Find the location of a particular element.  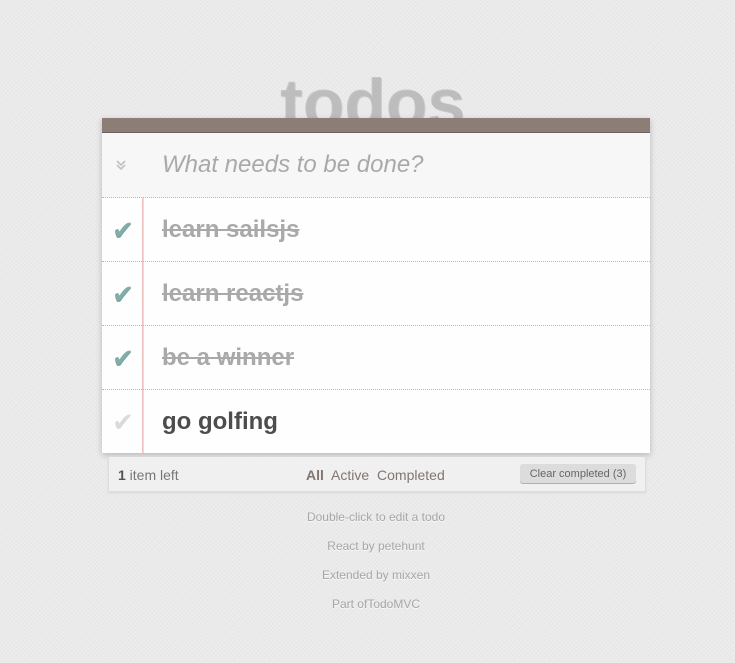

edit-hint: Double-click to edit a todo is located at coordinates (376, 517).